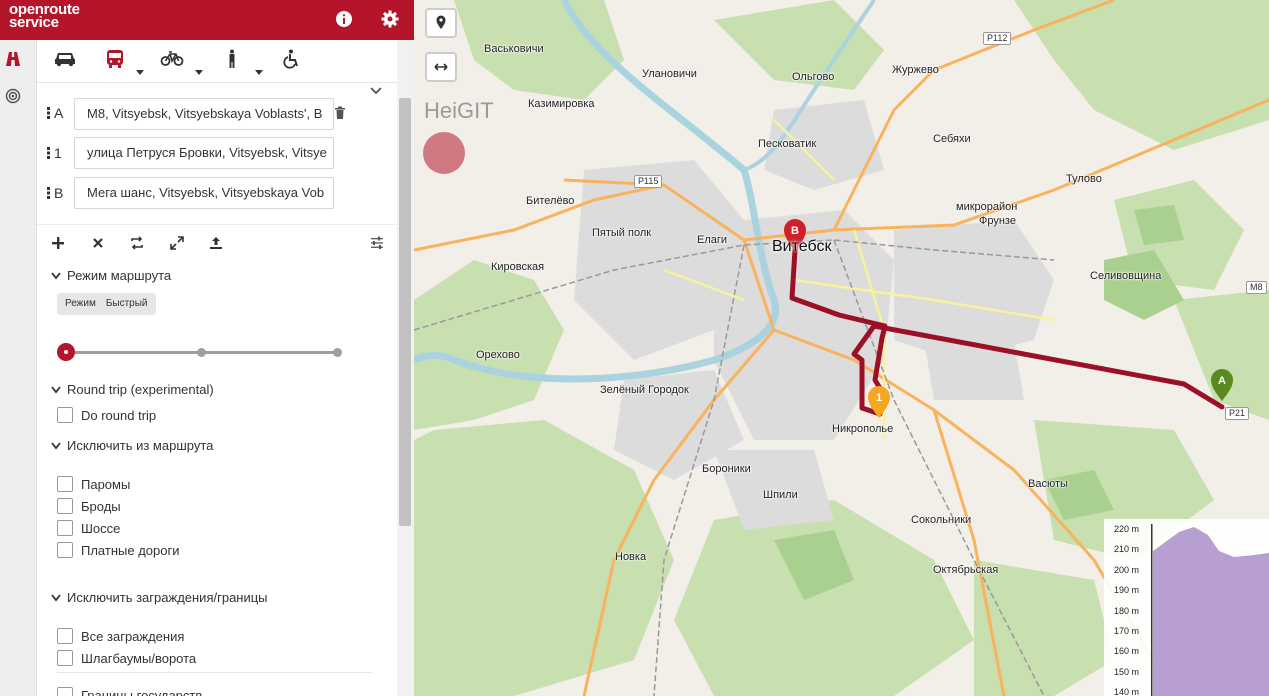 The height and width of the screenshot is (696, 1269). I want to click on info-icon, so click(344, 19).